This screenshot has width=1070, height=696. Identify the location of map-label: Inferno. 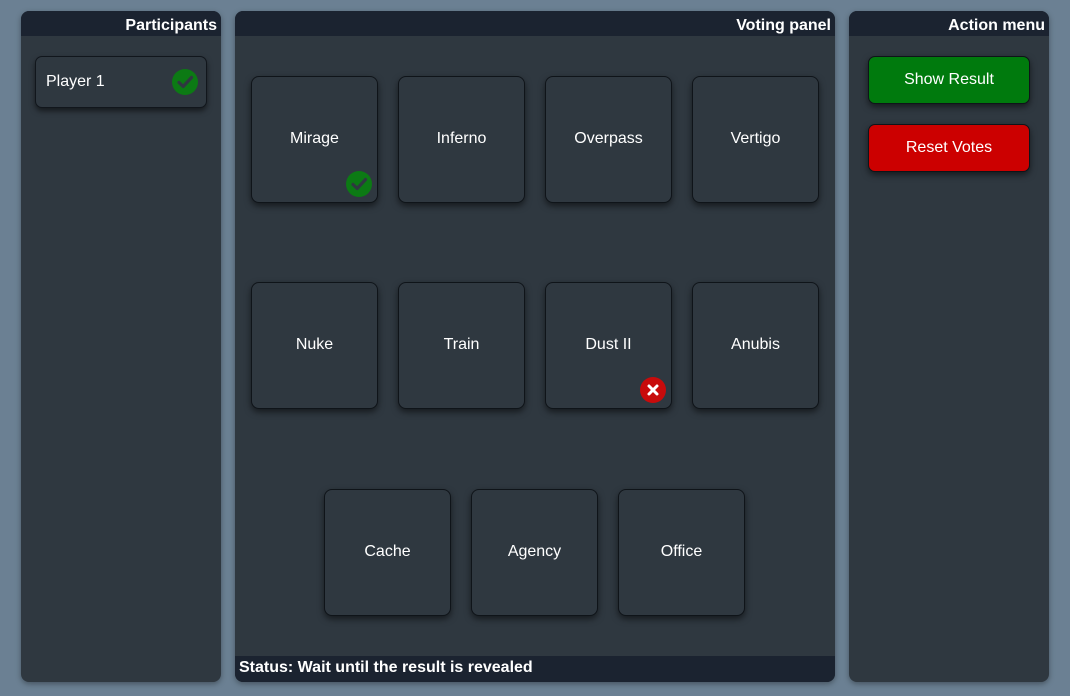
(461, 138).